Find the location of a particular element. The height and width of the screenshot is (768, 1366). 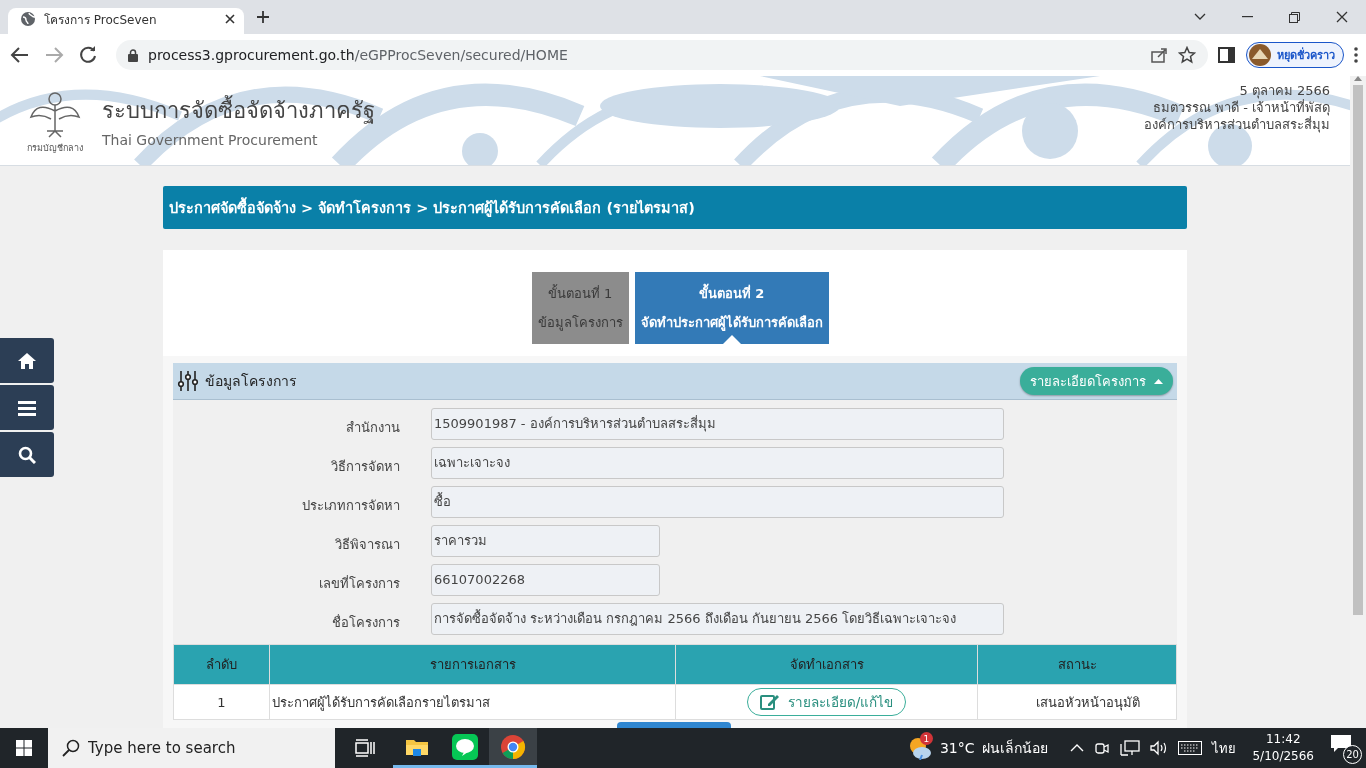

input-field: ราคารวม is located at coordinates (545, 540).